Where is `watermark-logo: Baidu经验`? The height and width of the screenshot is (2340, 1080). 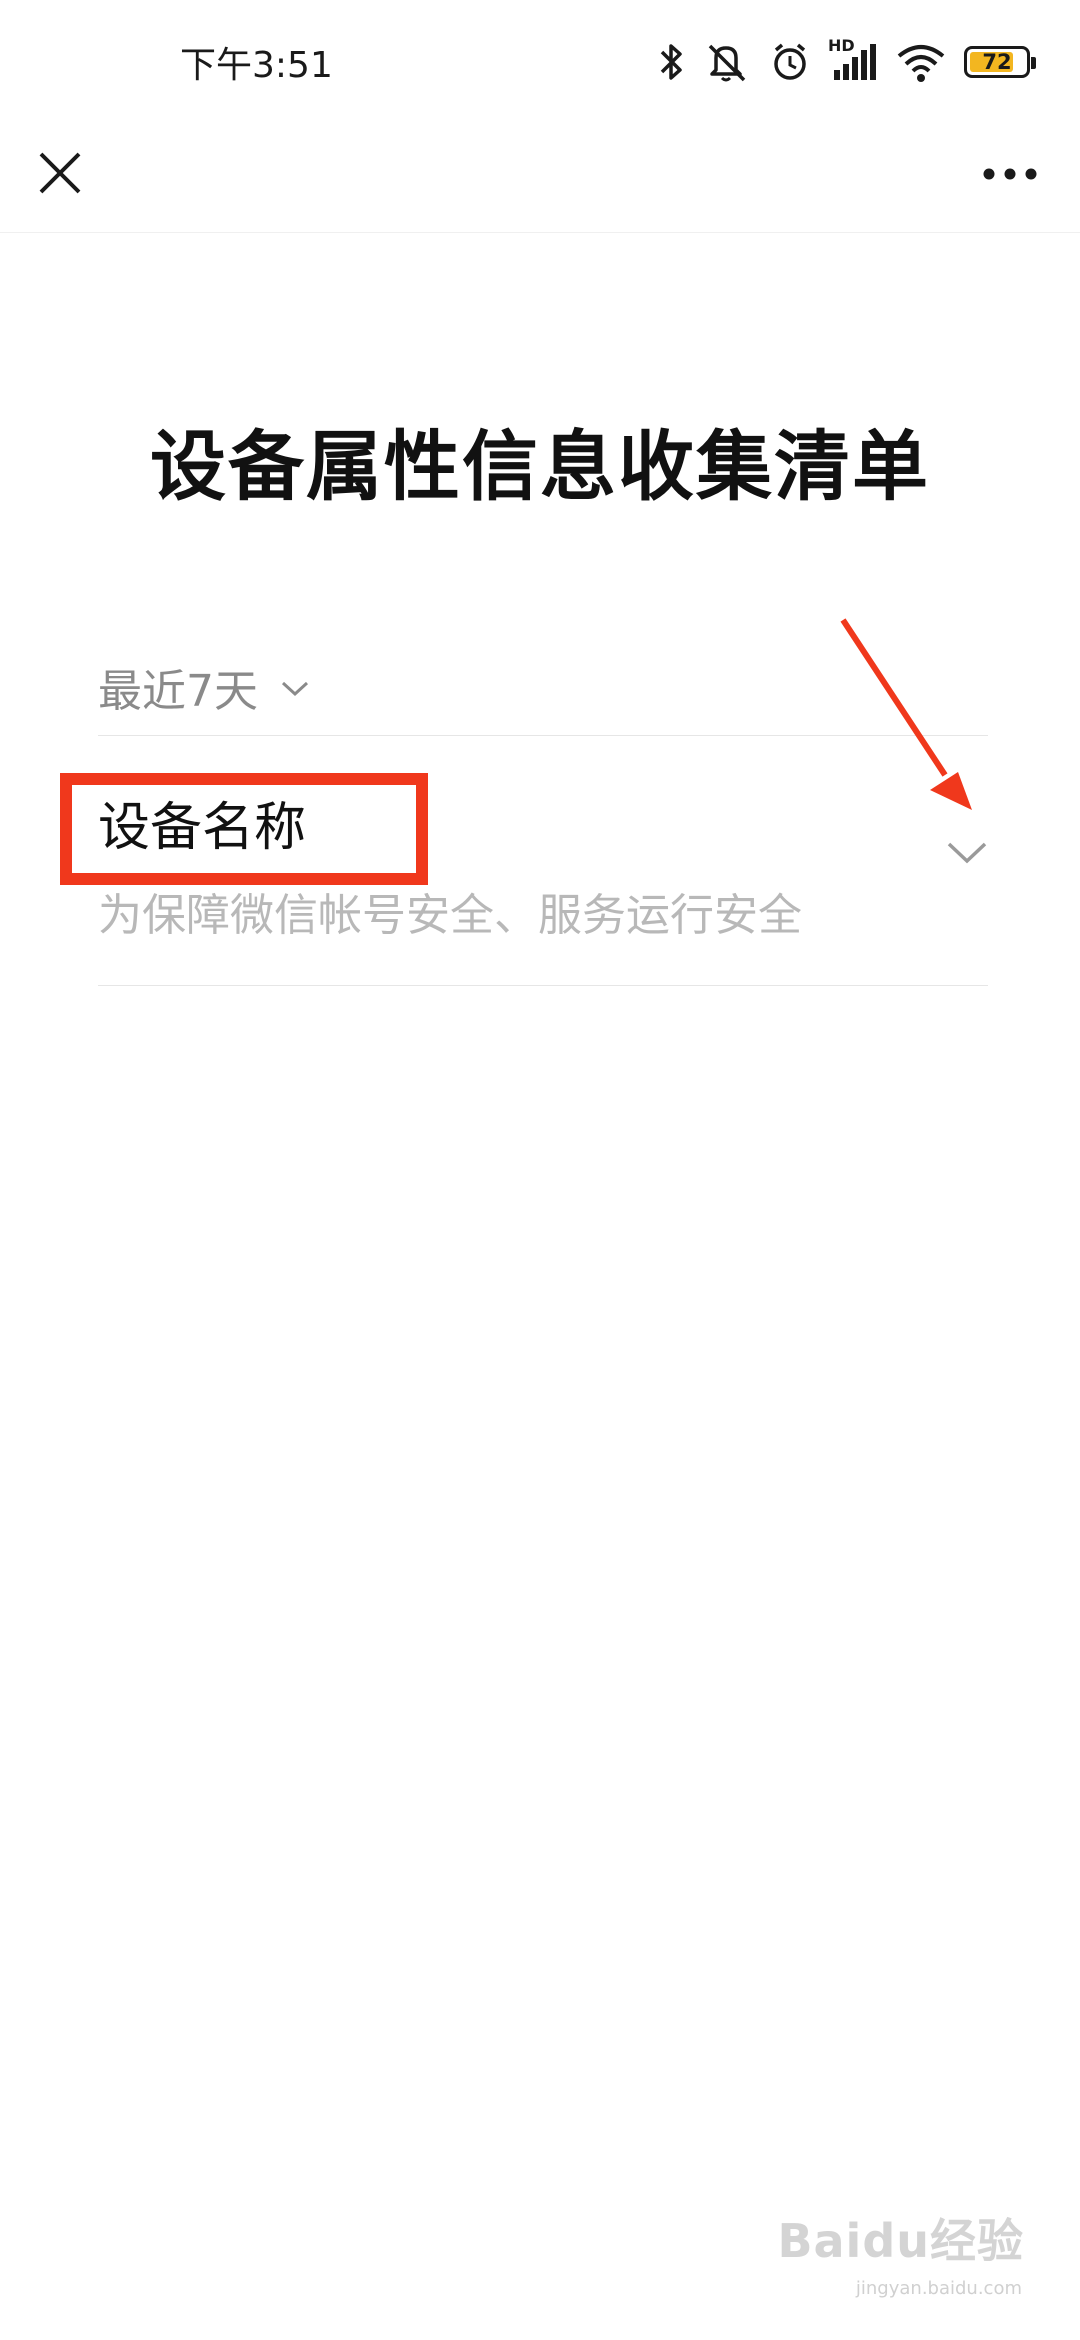 watermark-logo: Baidu经验 is located at coordinates (900, 2241).